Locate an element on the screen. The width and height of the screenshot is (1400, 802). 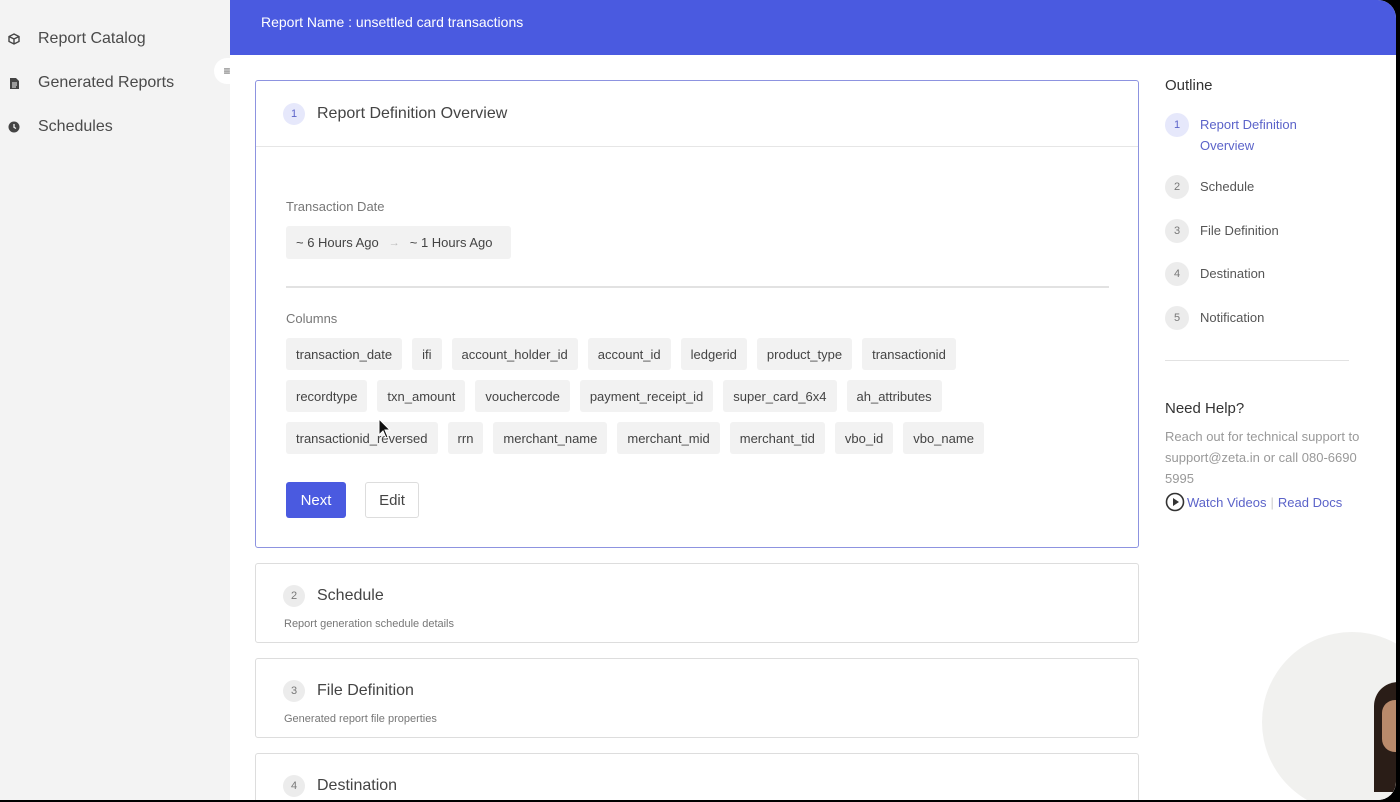
card-title: Report Definition Overview is located at coordinates (412, 113).